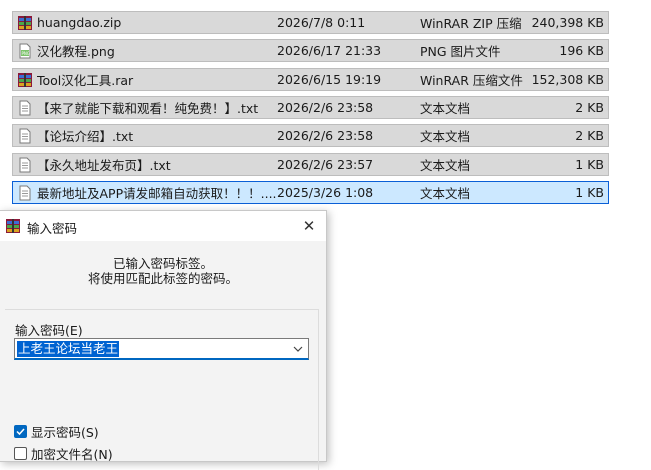 This screenshot has height=470, width=651. I want to click on file-row: 【永久地址发布页】.txt 2026/2/6 23:57 文本文档 1 KB, so click(310, 164).